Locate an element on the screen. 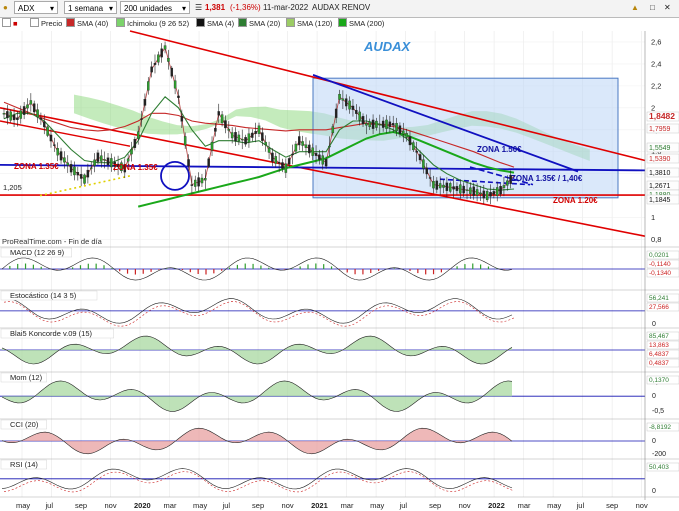 This screenshot has width=679, height=511. chevron-down-icon: ▾ is located at coordinates (51, 8).